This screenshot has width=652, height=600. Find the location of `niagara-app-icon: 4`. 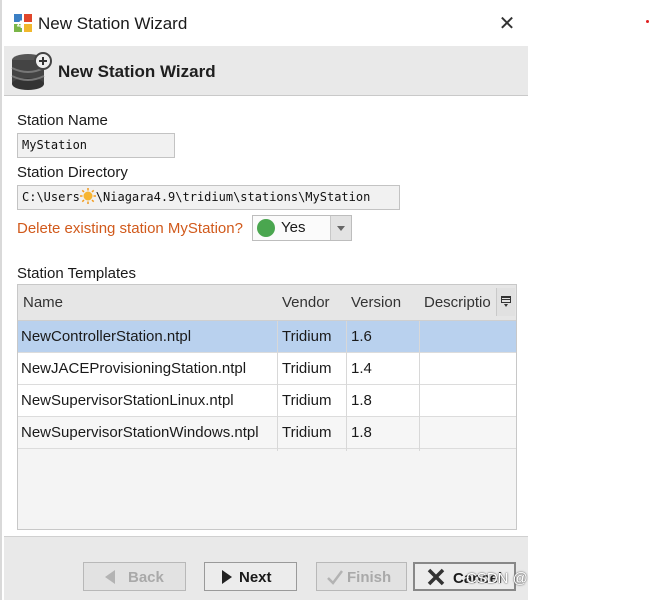

niagara-app-icon: 4 is located at coordinates (23, 23).